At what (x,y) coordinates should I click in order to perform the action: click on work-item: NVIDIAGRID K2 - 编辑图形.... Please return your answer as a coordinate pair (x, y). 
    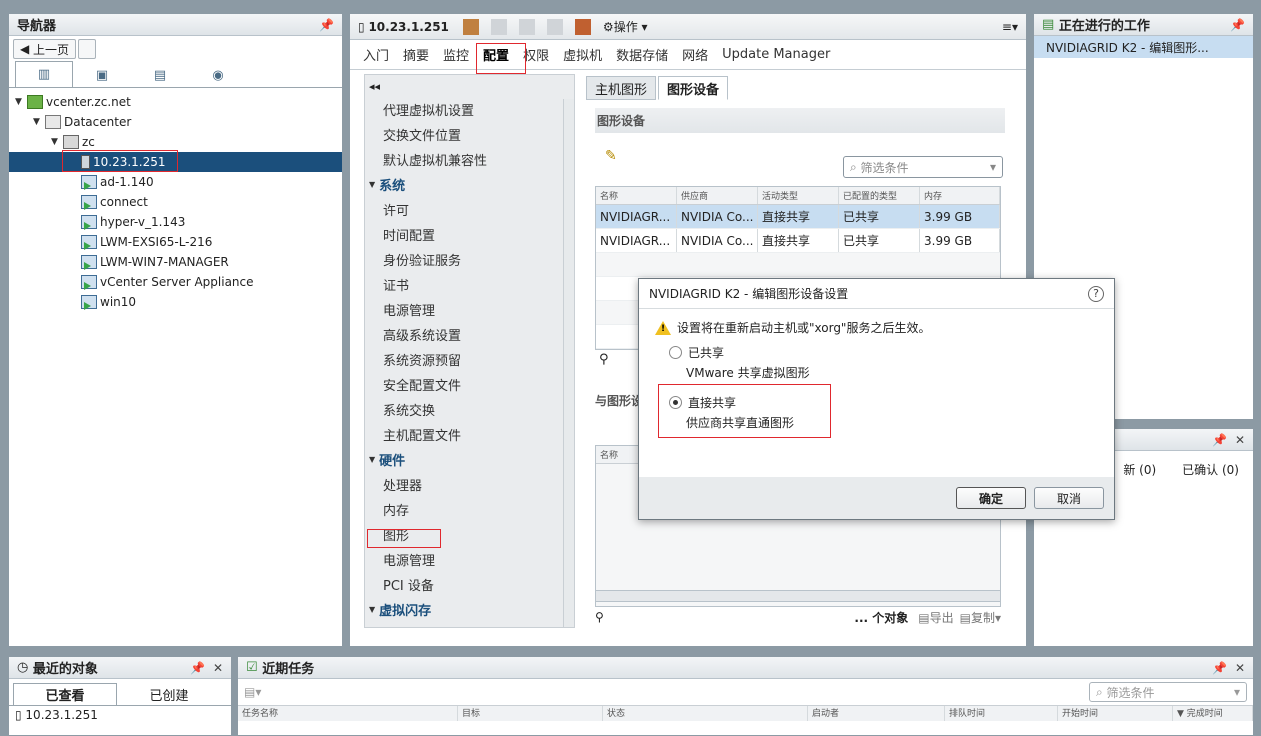
    Looking at the image, I should click on (1143, 47).